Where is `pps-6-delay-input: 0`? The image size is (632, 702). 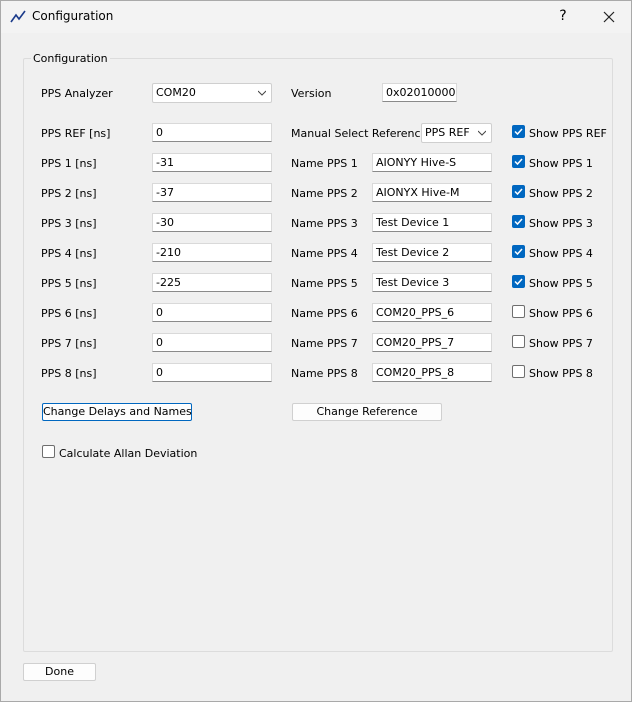 pps-6-delay-input: 0 is located at coordinates (212, 312).